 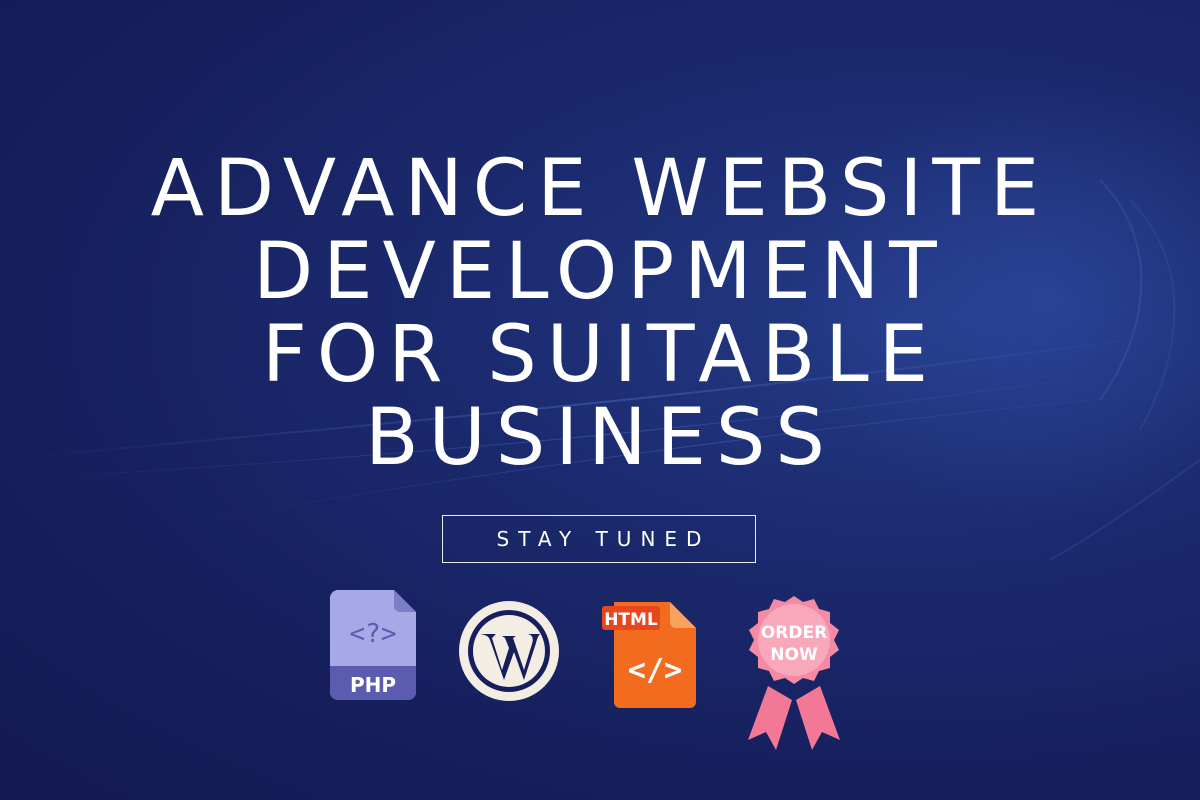 What do you see at coordinates (794, 671) in the screenshot?
I see `order-now-badge-icon: ORDER NOW` at bounding box center [794, 671].